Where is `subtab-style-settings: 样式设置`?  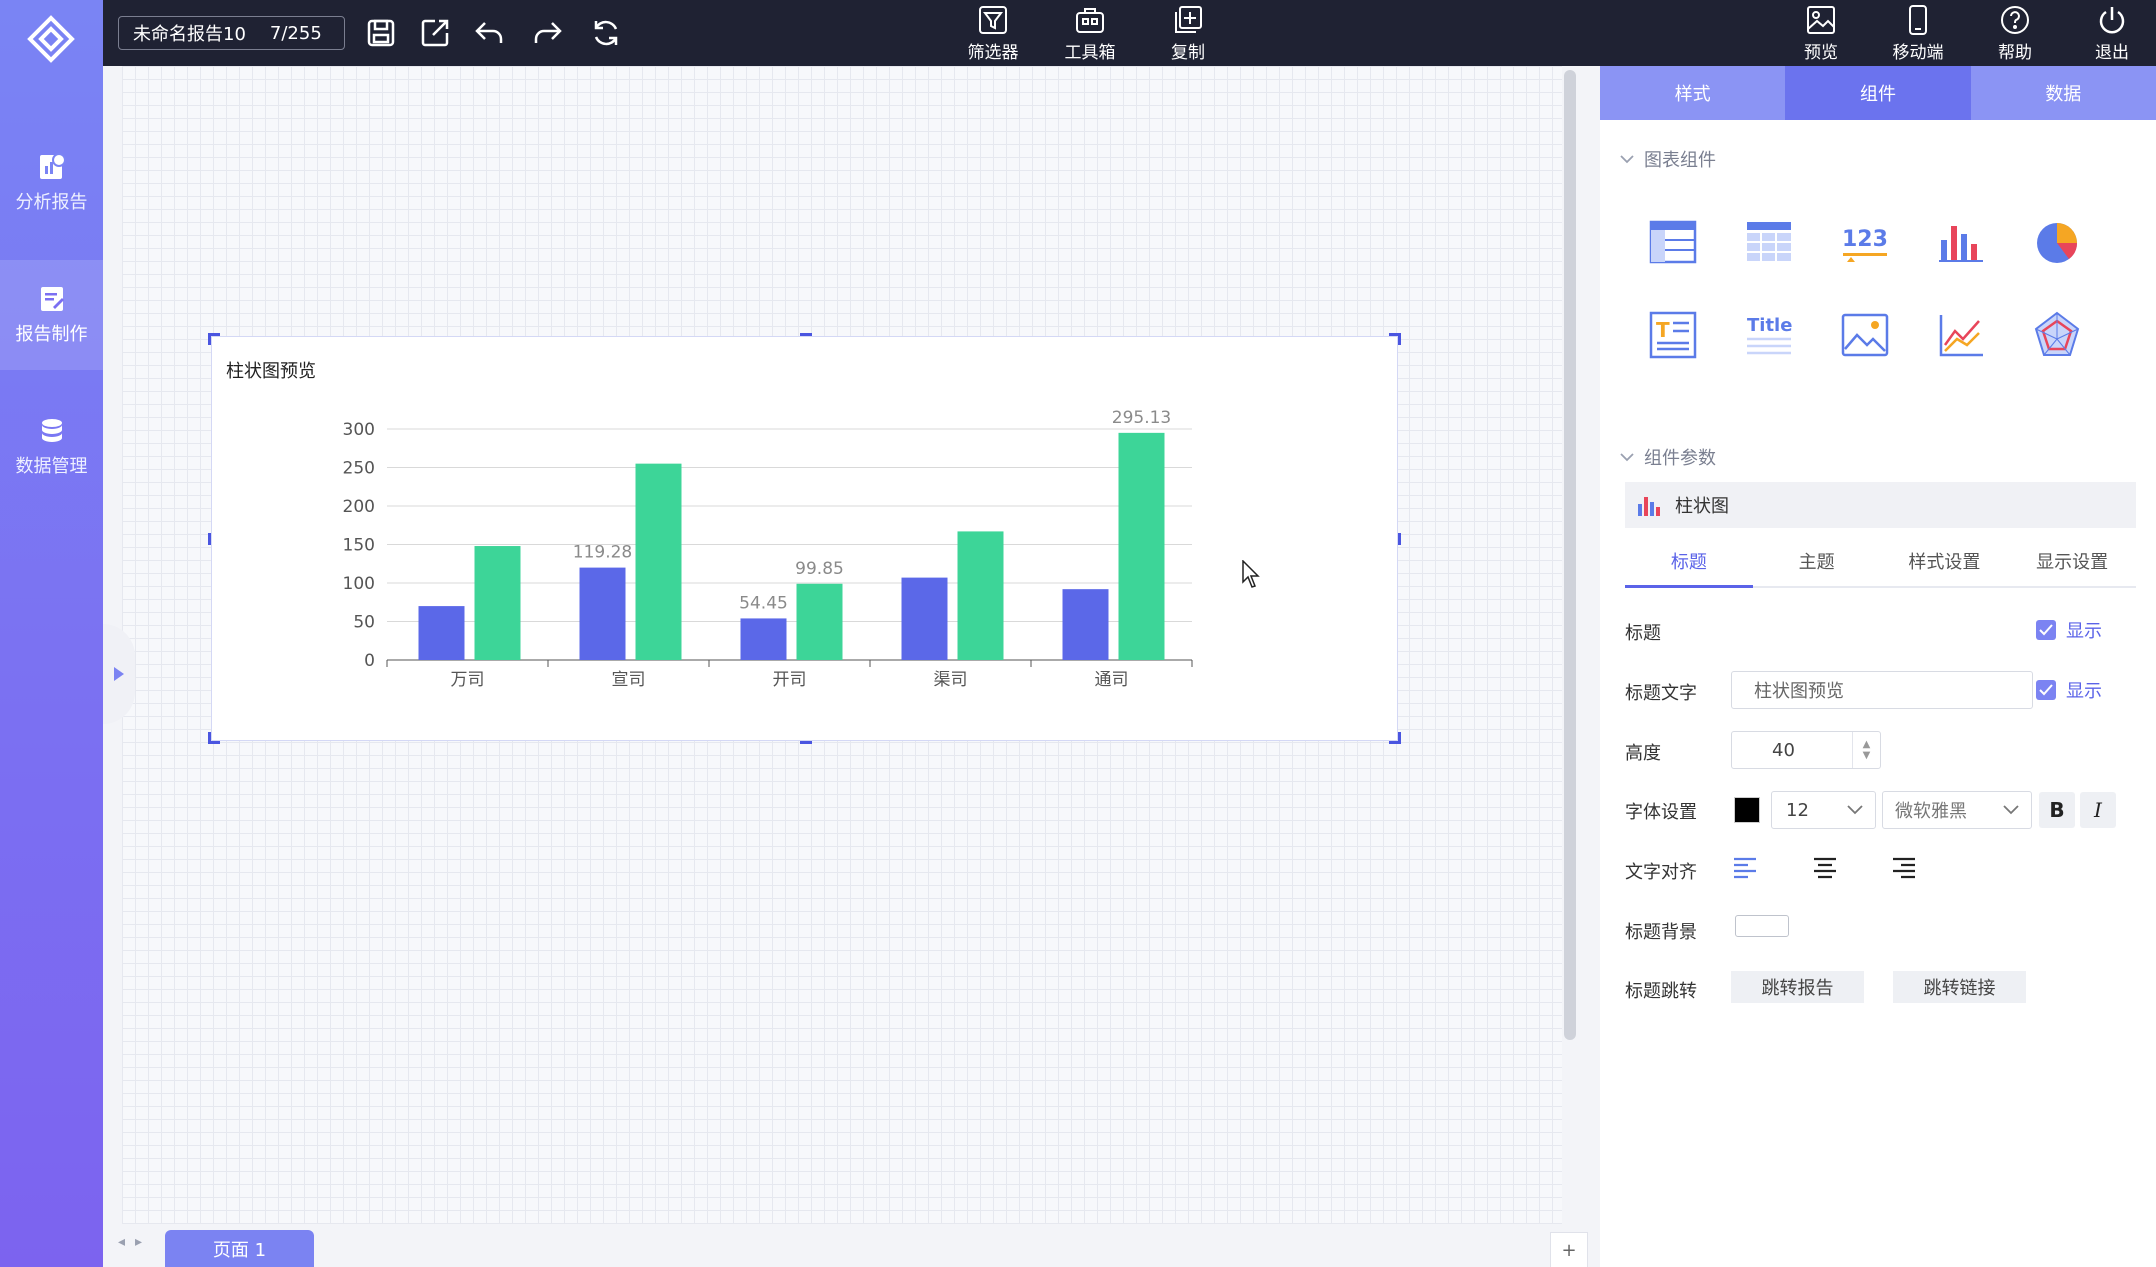
subtab-style-settings: 样式设置 is located at coordinates (1945, 561).